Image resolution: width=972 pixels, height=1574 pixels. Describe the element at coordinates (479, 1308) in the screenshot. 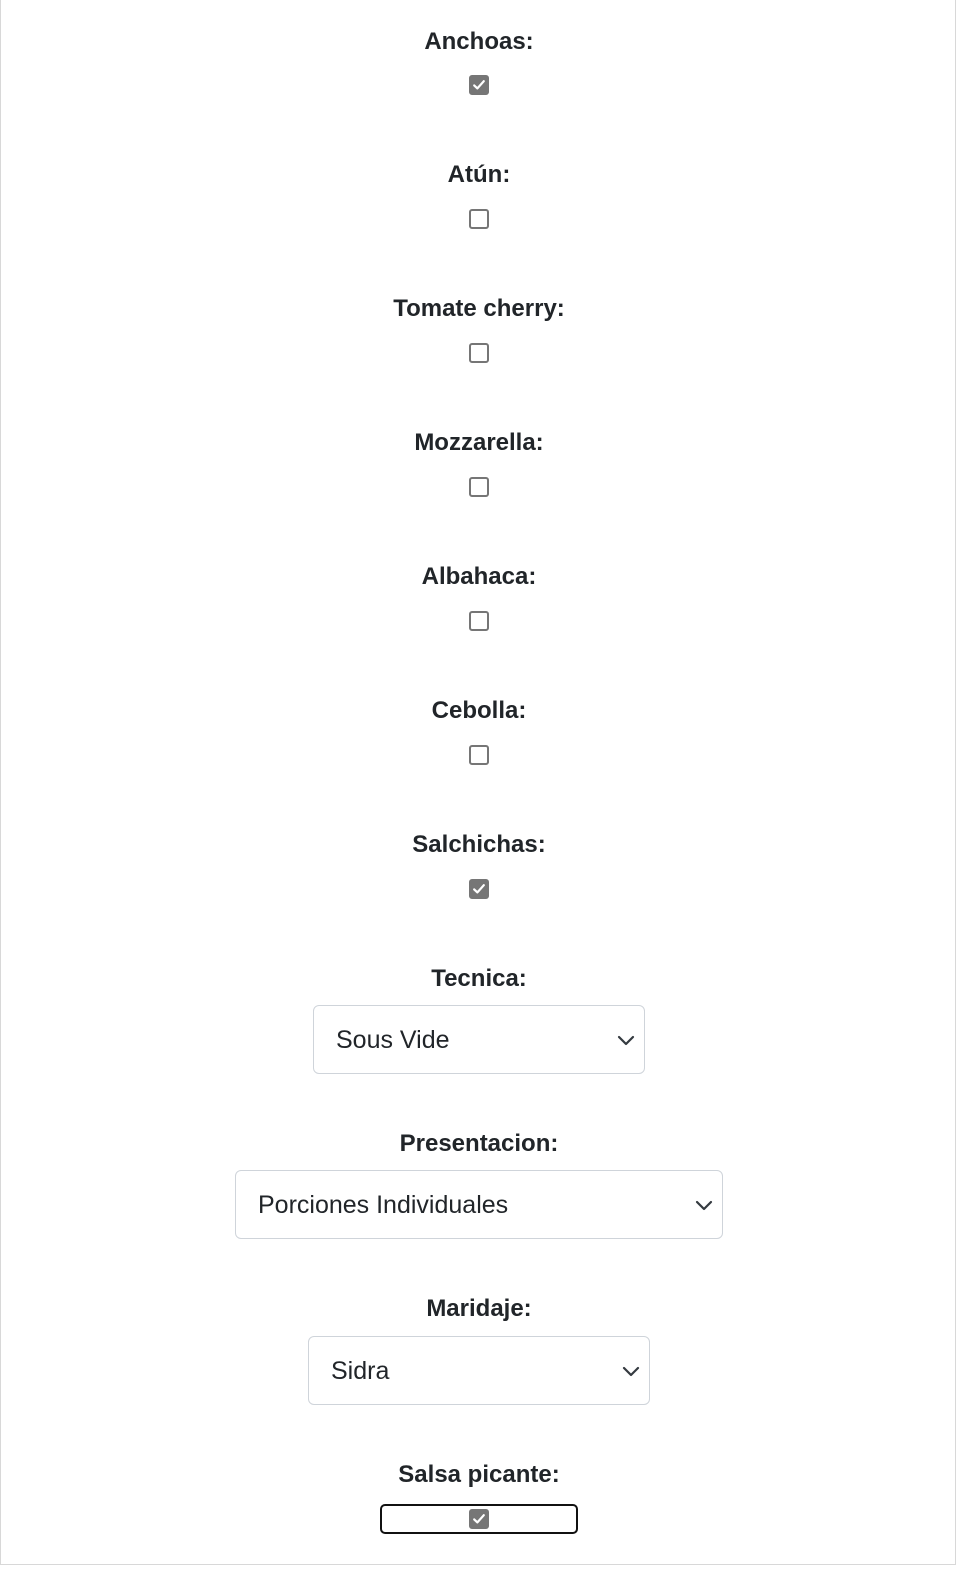

I see `maridaje-label: Maridaje:` at that location.